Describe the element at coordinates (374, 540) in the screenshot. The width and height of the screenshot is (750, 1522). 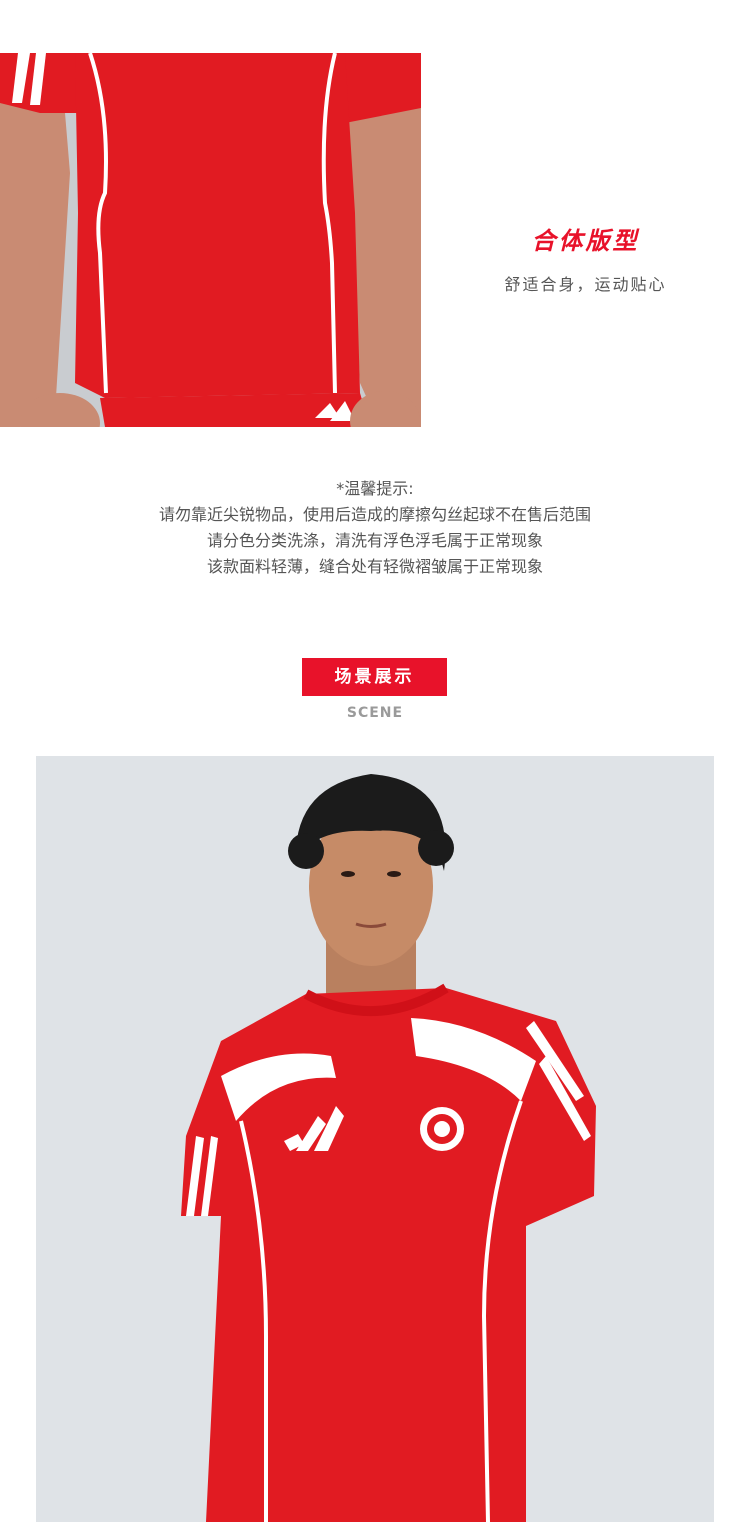
I see `care-line: 请分色分类洗涤，清洗有浮色浮毛属于正常现象` at that location.